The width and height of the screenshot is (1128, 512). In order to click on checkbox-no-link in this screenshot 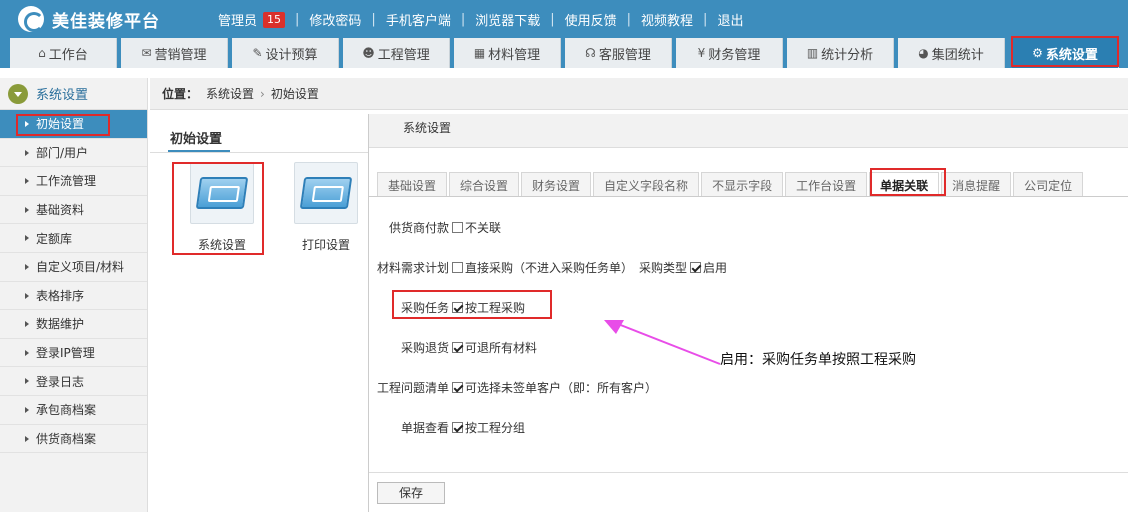, I will do `click(458, 227)`.